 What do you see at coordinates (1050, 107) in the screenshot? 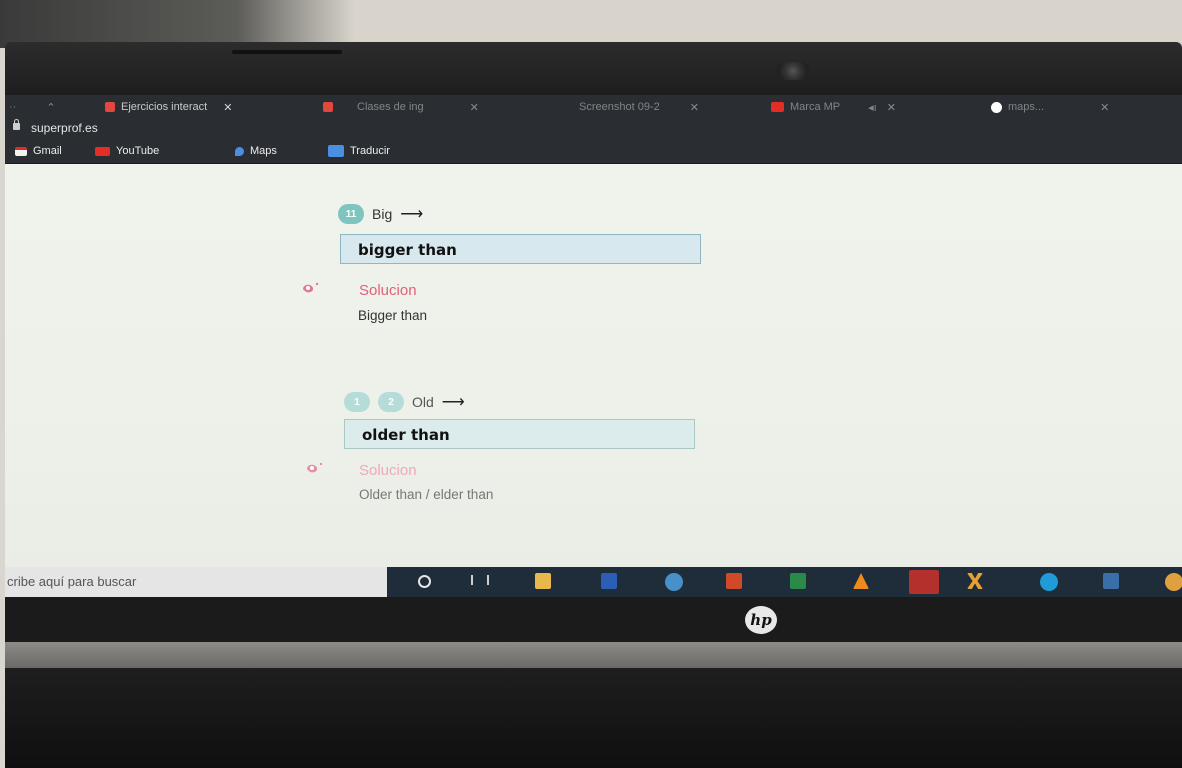
I see `browser-tab-5: maps... ✕` at bounding box center [1050, 107].